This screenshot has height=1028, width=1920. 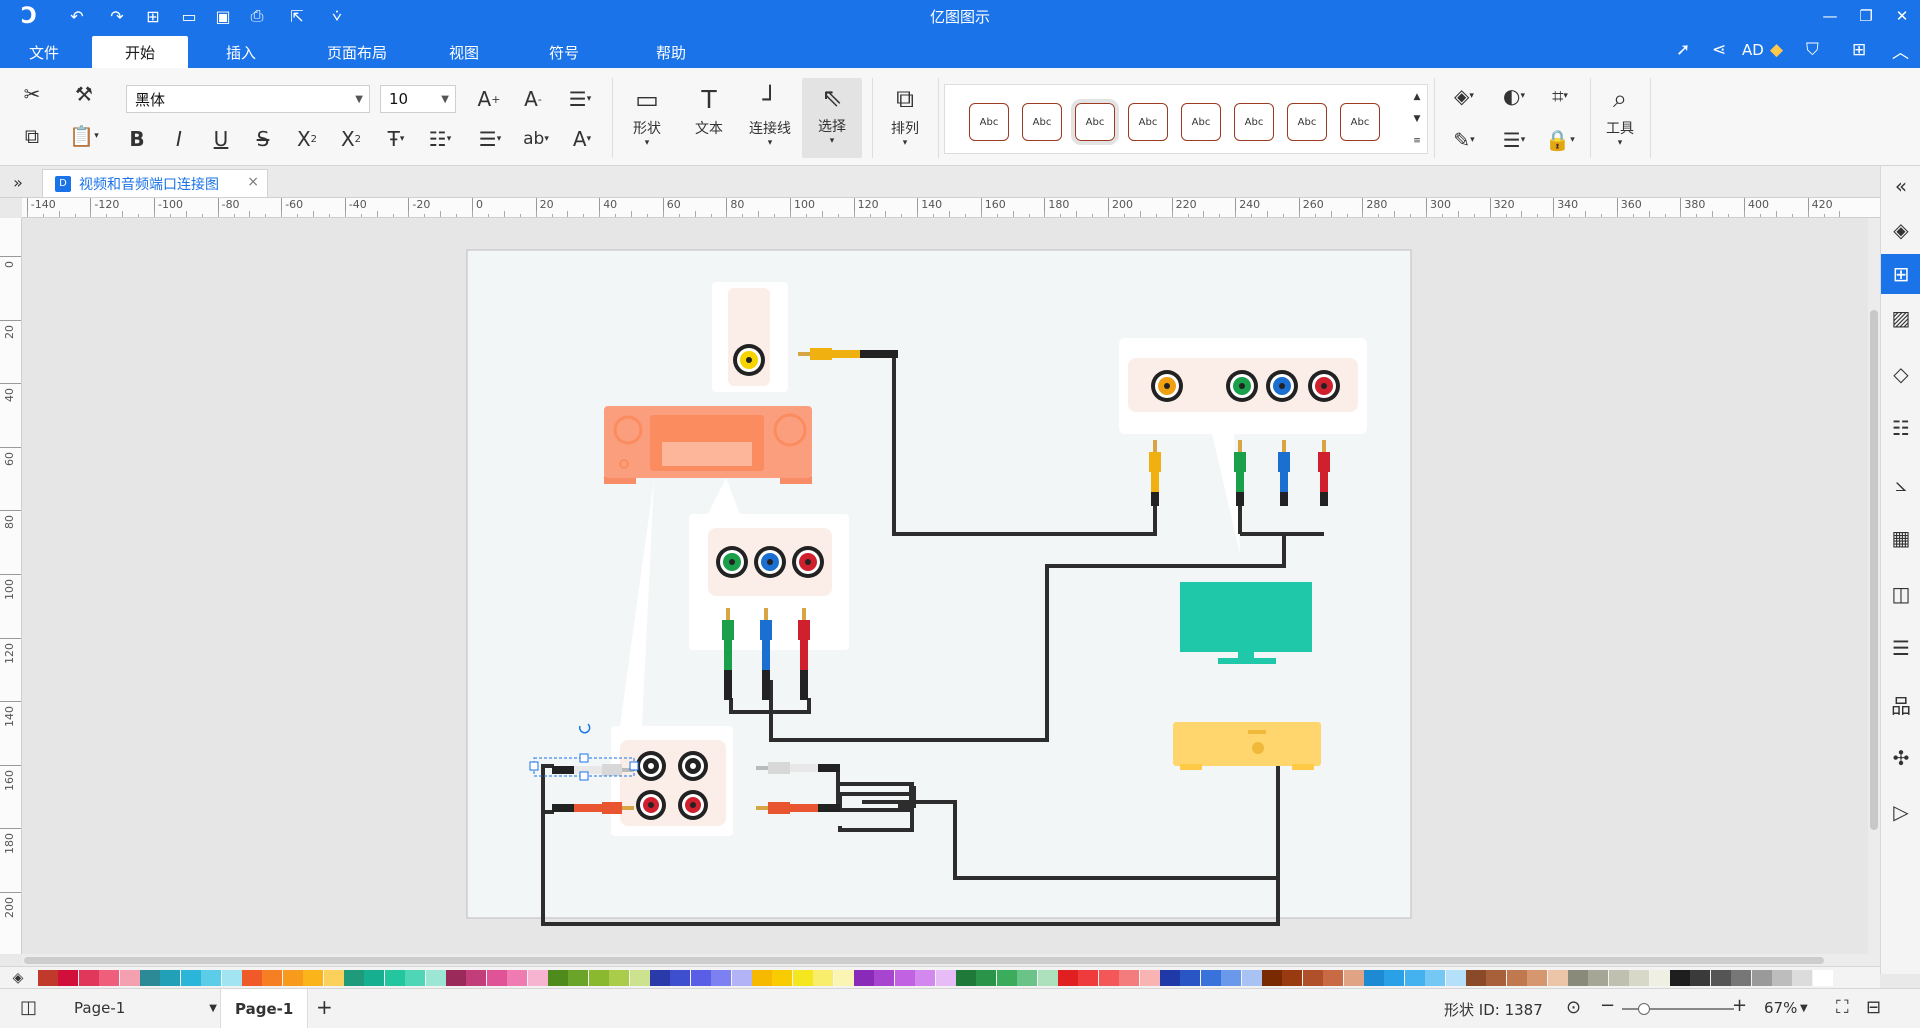 I want to click on increase-font-icon: A +, so click(x=489, y=99).